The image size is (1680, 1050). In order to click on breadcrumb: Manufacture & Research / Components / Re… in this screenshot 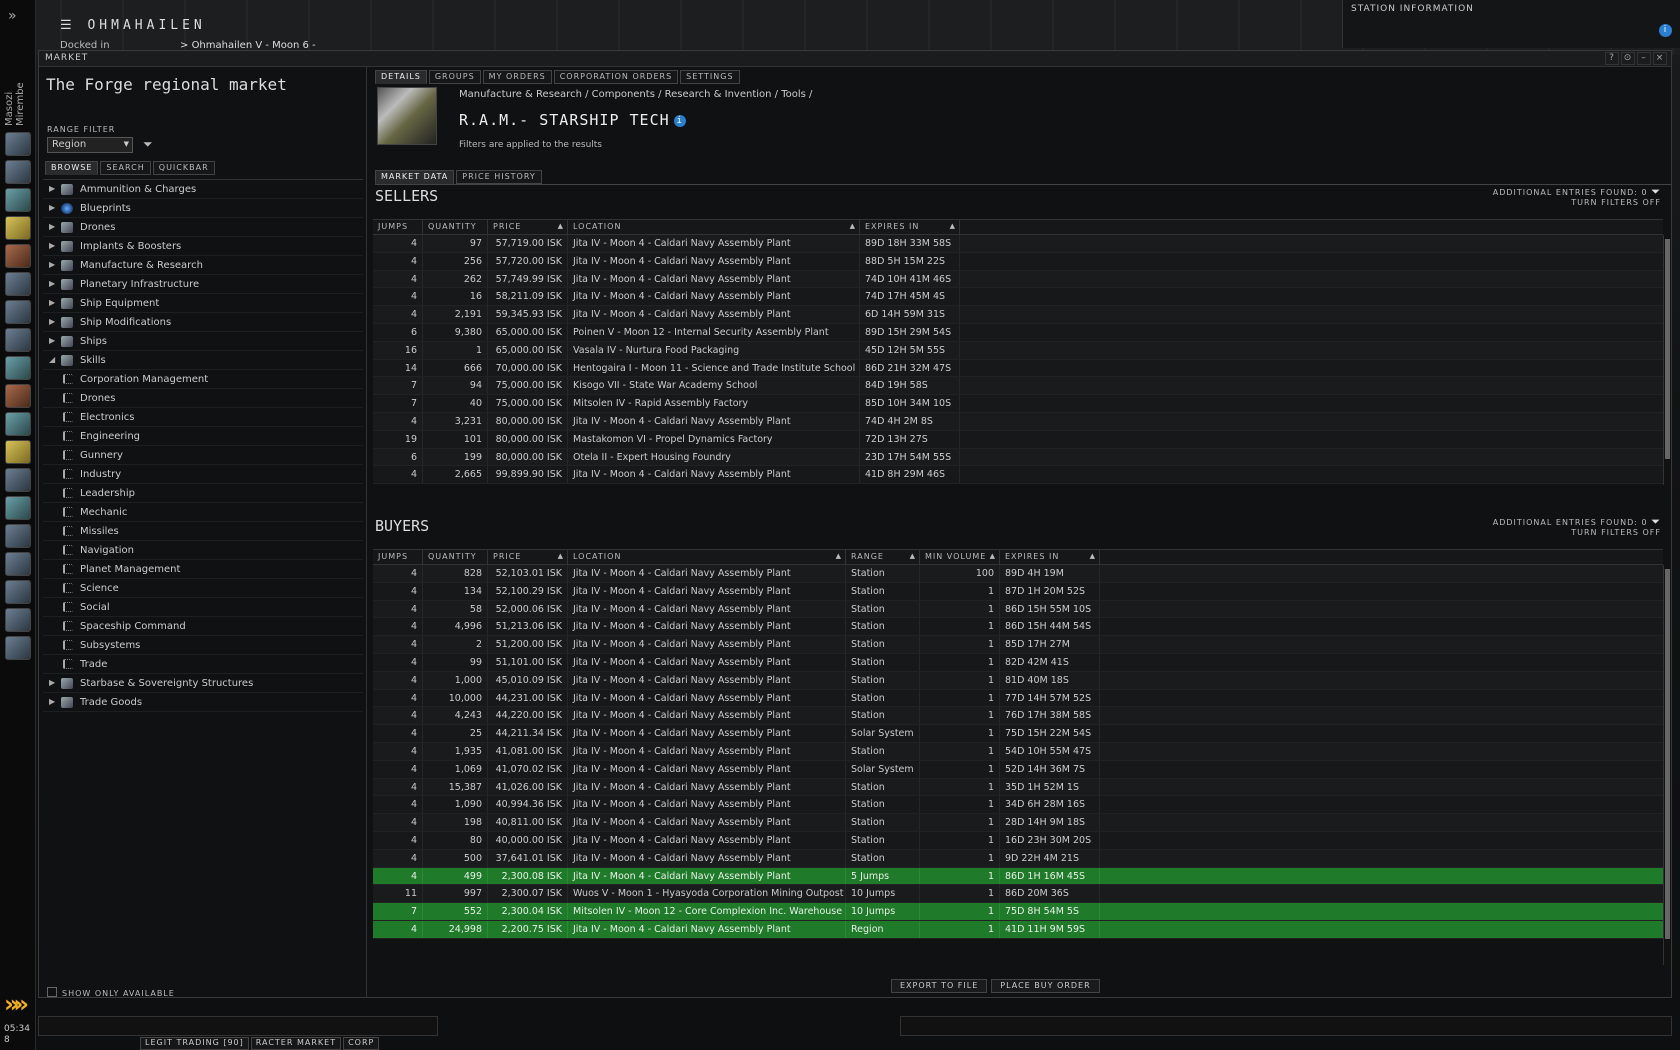, I will do `click(635, 94)`.